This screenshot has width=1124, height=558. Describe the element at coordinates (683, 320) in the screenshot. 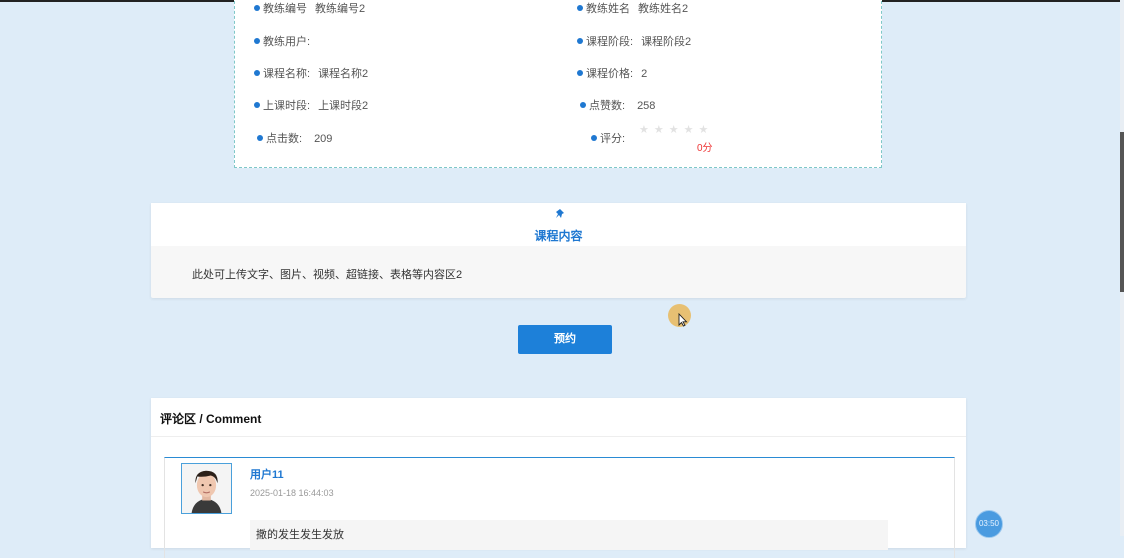

I see `mouse-cursor-icon` at that location.